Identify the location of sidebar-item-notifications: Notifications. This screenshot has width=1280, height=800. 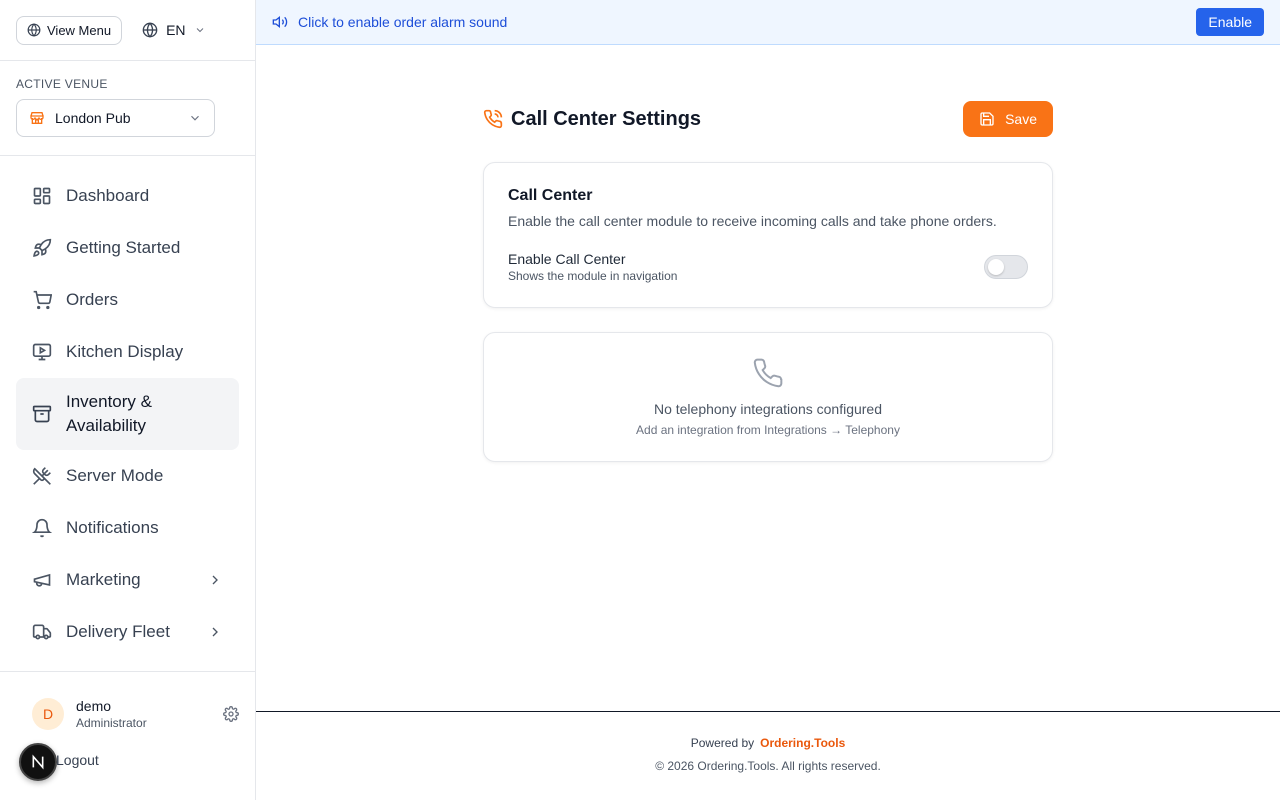
(127, 528).